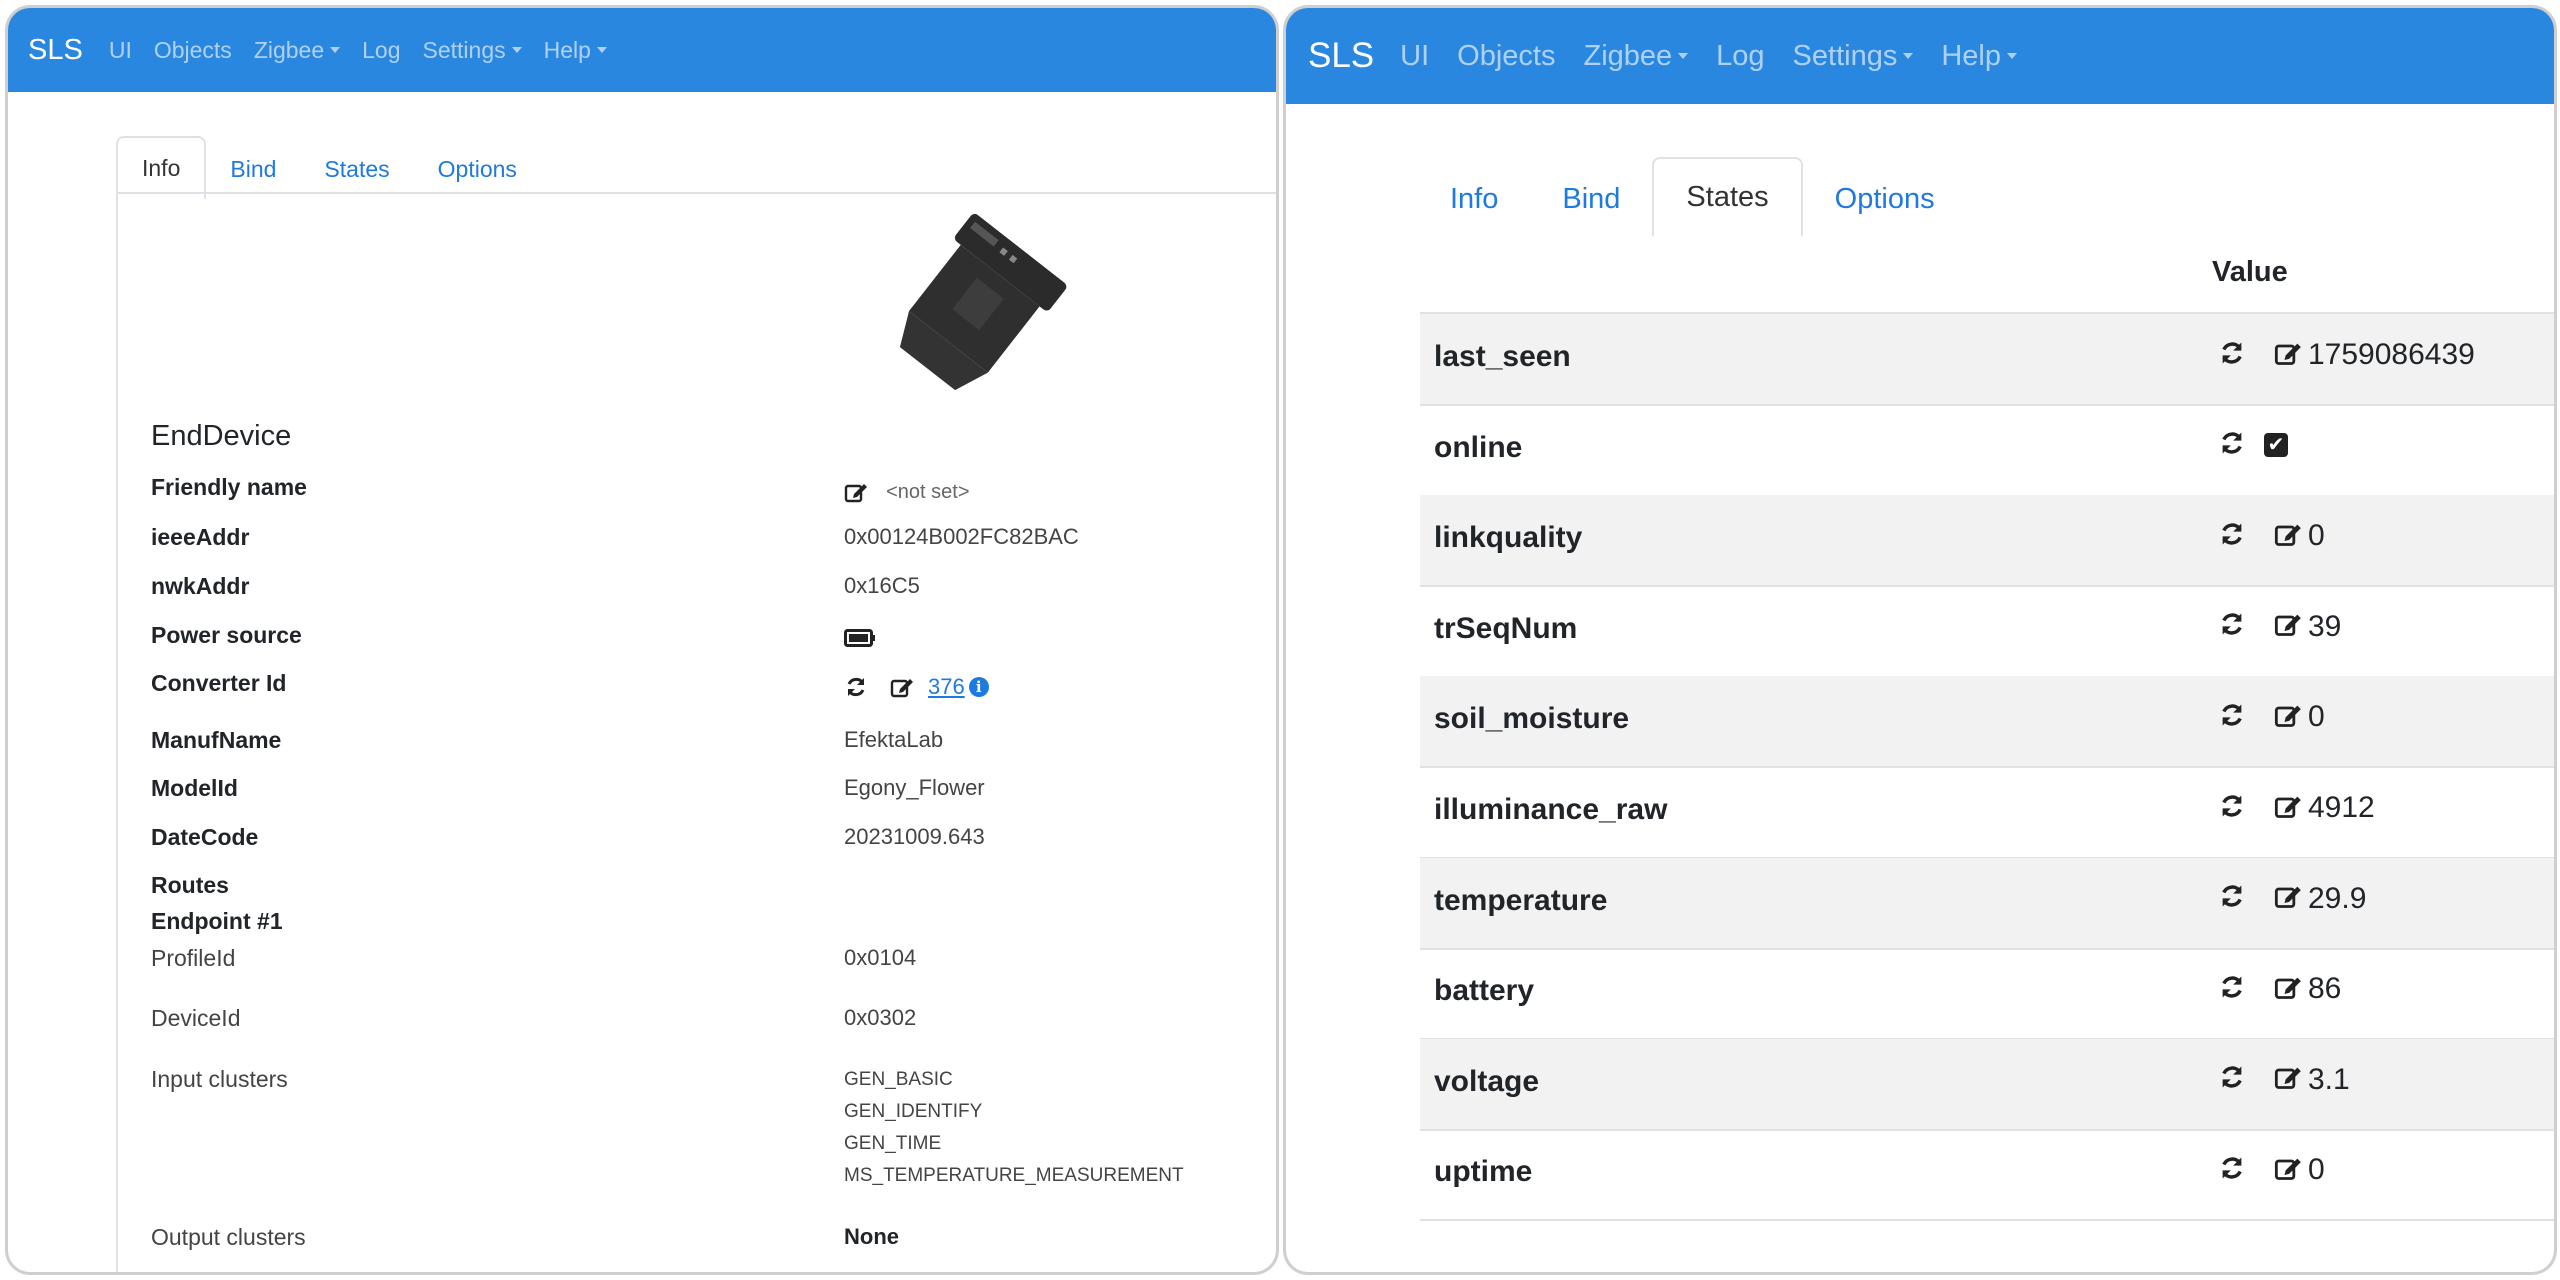  What do you see at coordinates (200, 586) in the screenshot?
I see `nwk-addr-key: nwkAddr` at bounding box center [200, 586].